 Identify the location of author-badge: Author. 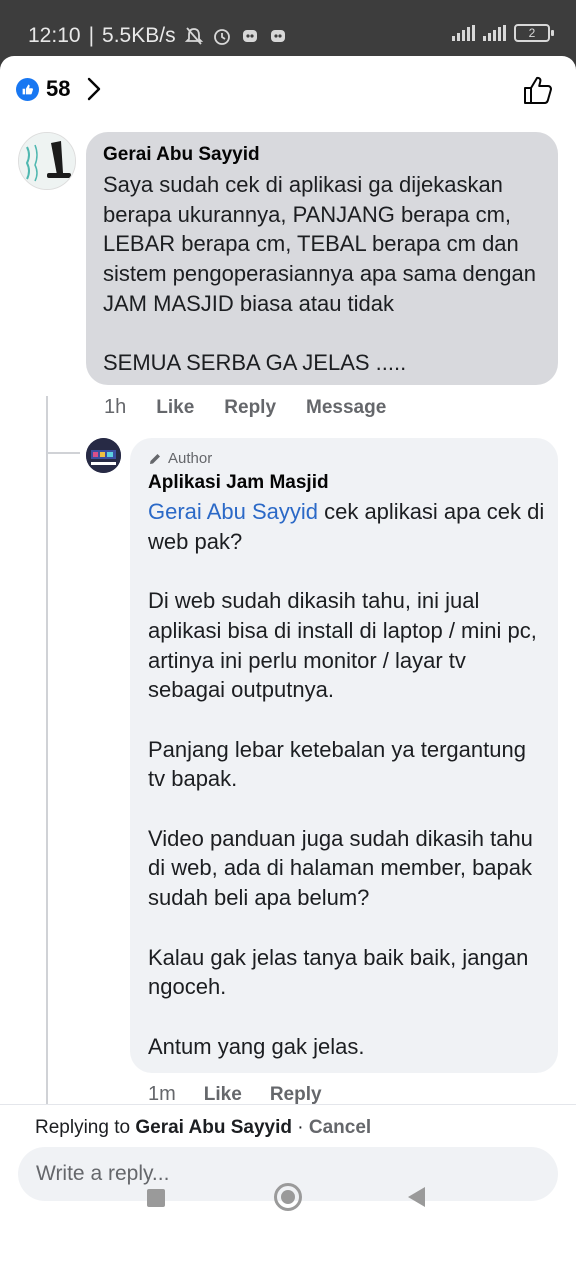
(180, 458).